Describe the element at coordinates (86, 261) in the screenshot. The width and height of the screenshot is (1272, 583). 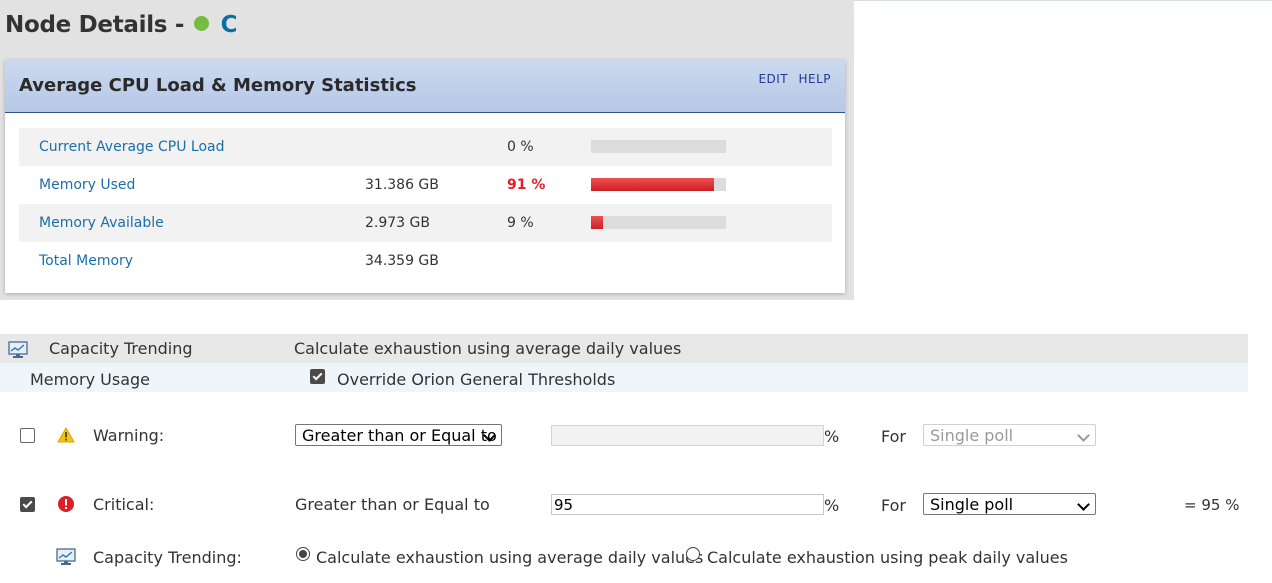
I see `stat-label: Total Memory` at that location.